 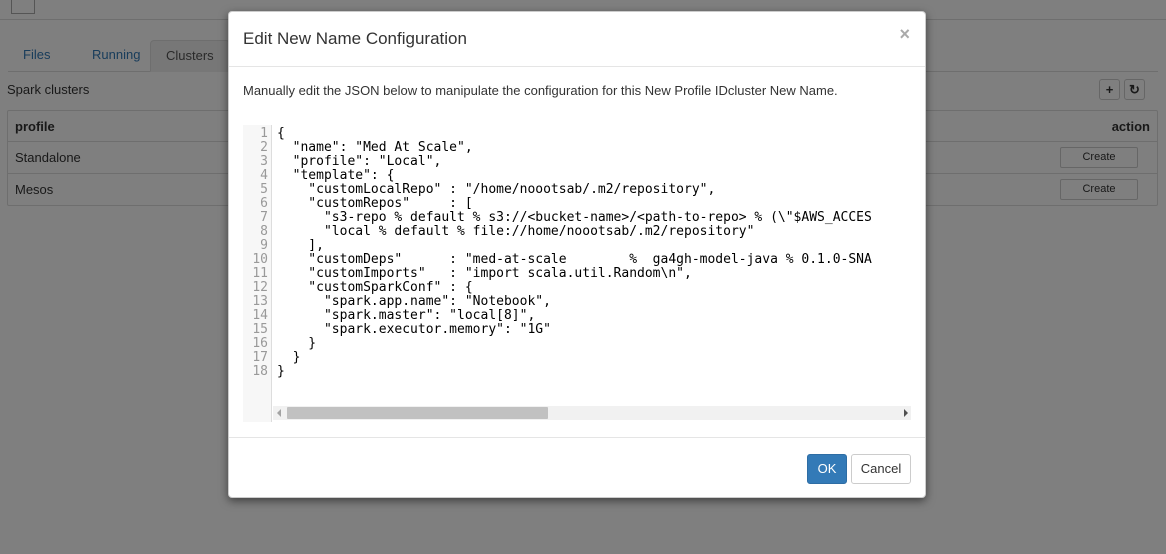 What do you see at coordinates (355, 38) in the screenshot?
I see `modal-title: Edit New Name Configuration` at bounding box center [355, 38].